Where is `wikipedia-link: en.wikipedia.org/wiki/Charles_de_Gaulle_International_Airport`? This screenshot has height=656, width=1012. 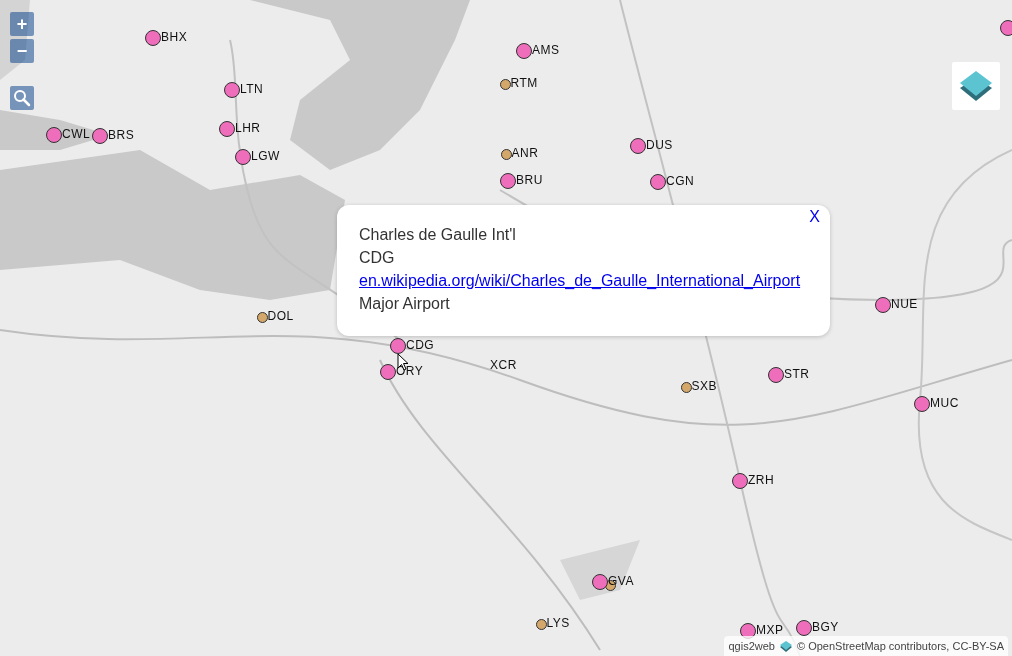
wikipedia-link: en.wikipedia.org/wiki/Charles_de_Gaulle_International_Airport is located at coordinates (580, 280).